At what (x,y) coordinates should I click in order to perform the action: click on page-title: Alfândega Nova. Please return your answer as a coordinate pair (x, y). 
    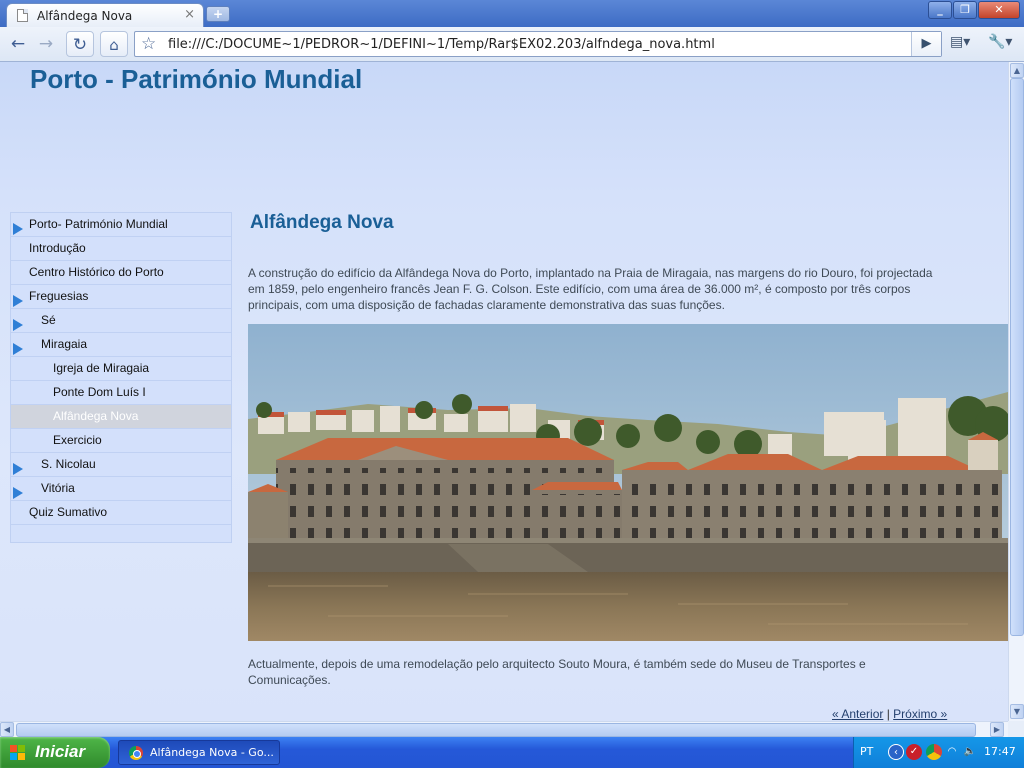
    Looking at the image, I should click on (322, 222).